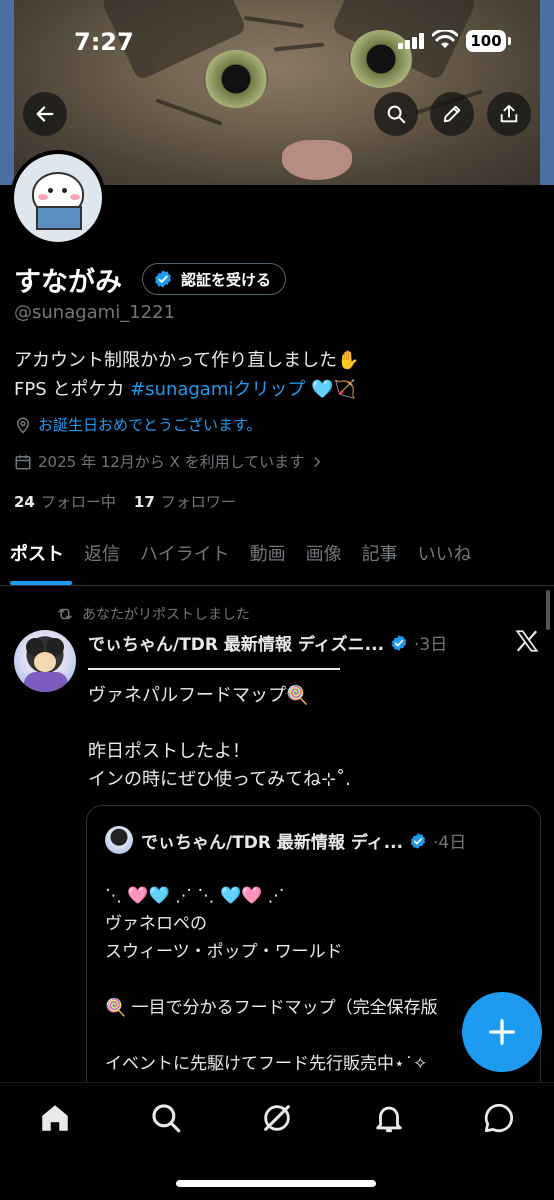 This screenshot has width=554, height=1200. I want to click on profile-handle: @sunagami_1221, so click(95, 312).